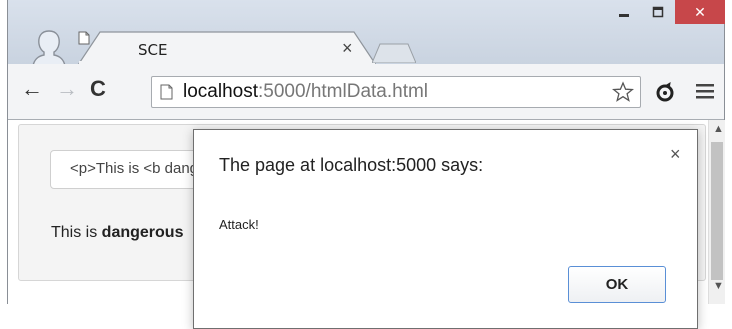  I want to click on scroll-thumb, so click(717, 211).